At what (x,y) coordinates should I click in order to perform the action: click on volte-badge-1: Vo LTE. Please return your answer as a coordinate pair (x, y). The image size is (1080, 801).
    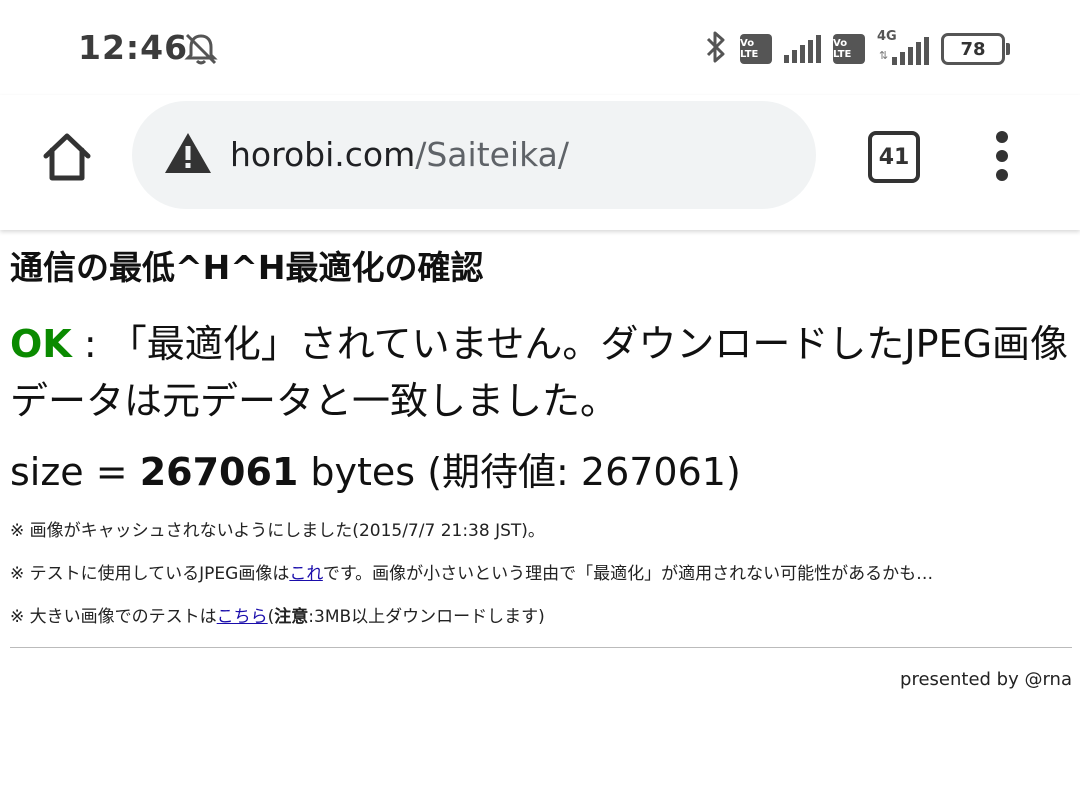
    Looking at the image, I should click on (756, 49).